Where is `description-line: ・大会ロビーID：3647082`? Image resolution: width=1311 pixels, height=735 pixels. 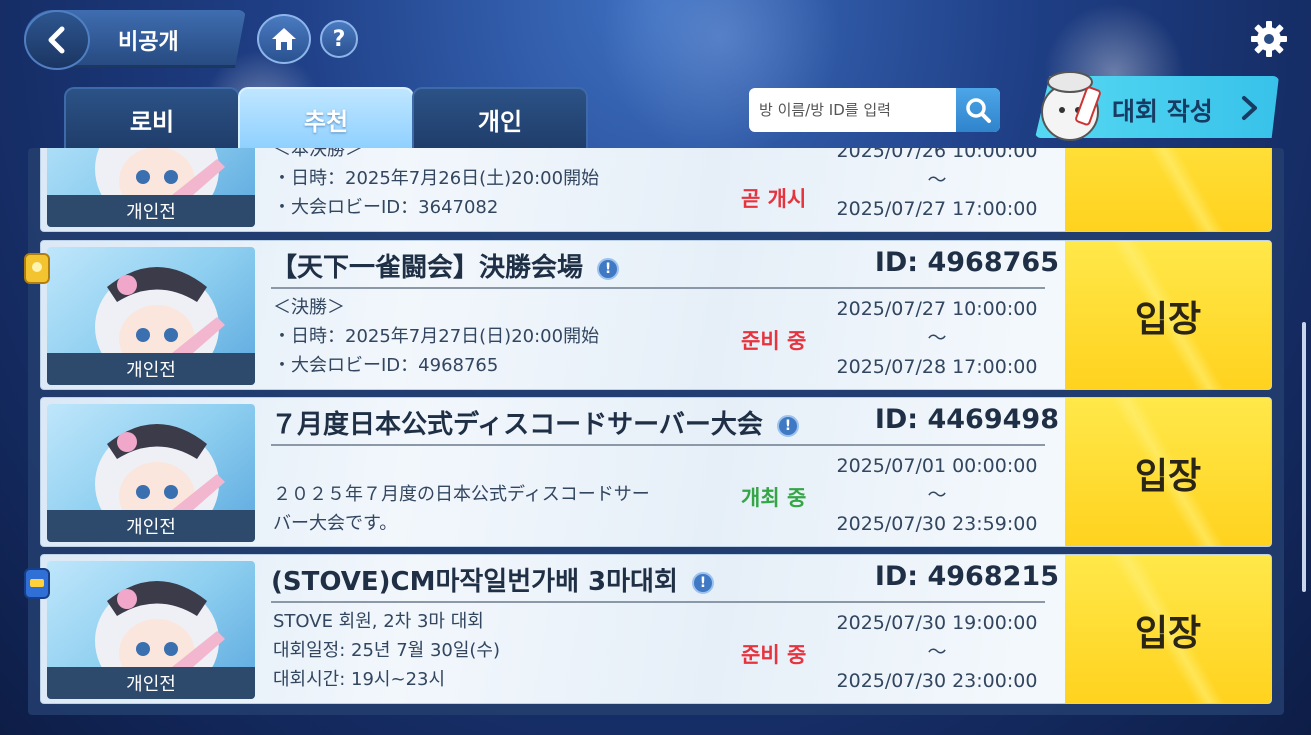 description-line: ・大会ロビーID：3647082 is located at coordinates (386, 207).